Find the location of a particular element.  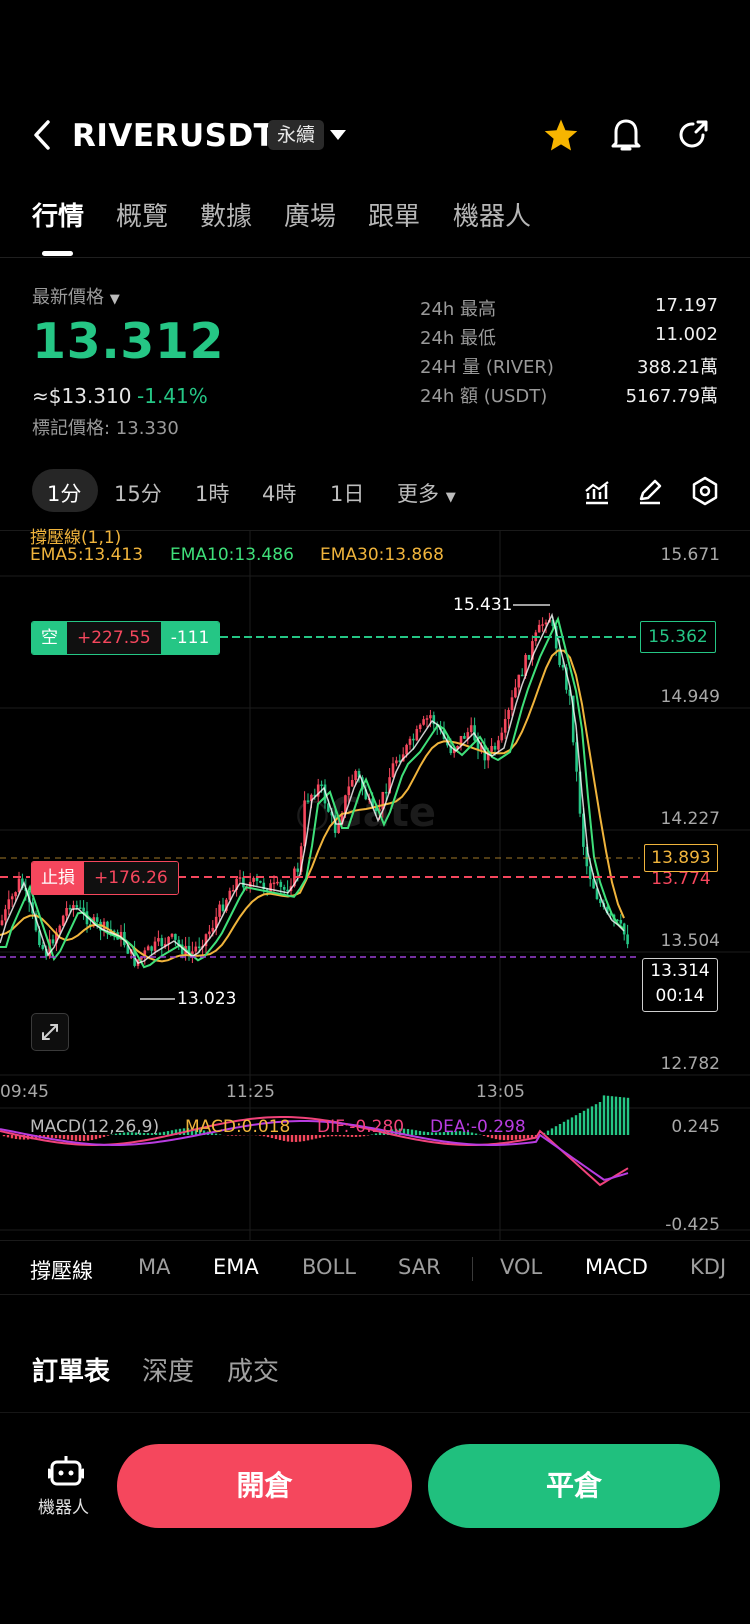

stat-key: 24h 最高 is located at coordinates (458, 309).